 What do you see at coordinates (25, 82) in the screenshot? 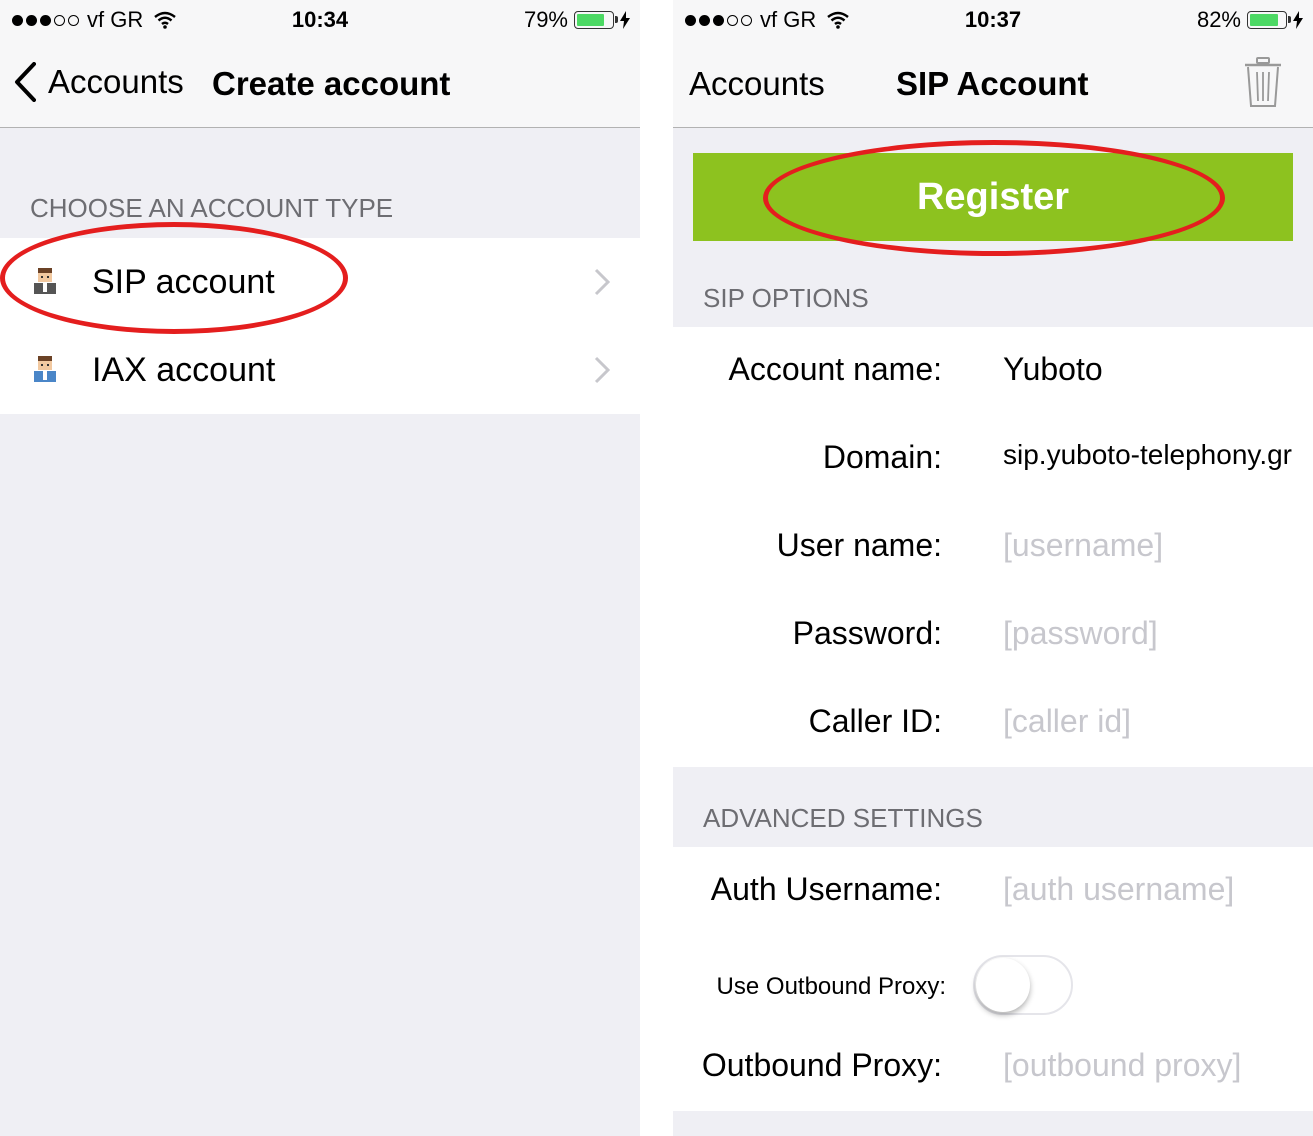
I see `chevron-left-icon` at bounding box center [25, 82].